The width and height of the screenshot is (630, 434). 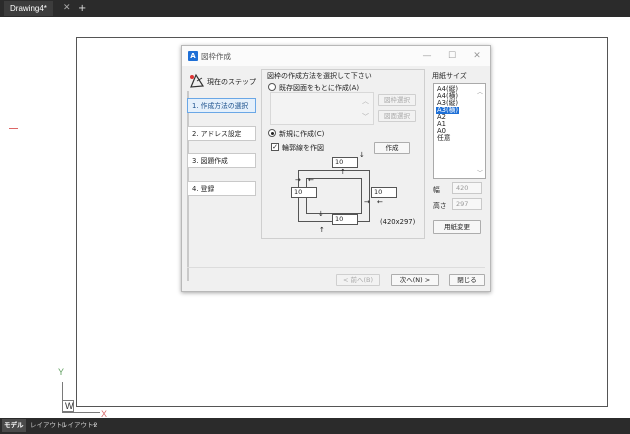 I want to click on border-checkbox-label: 輪郭線を作図, so click(x=303, y=148).